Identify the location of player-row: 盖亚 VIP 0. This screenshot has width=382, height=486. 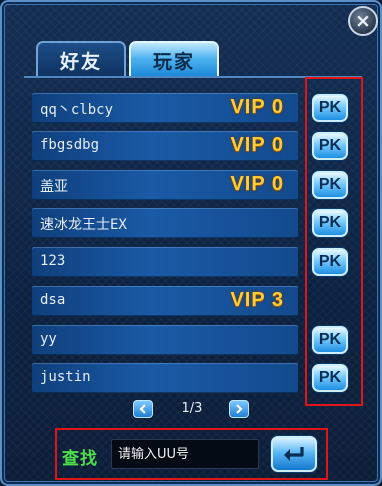
(165, 185).